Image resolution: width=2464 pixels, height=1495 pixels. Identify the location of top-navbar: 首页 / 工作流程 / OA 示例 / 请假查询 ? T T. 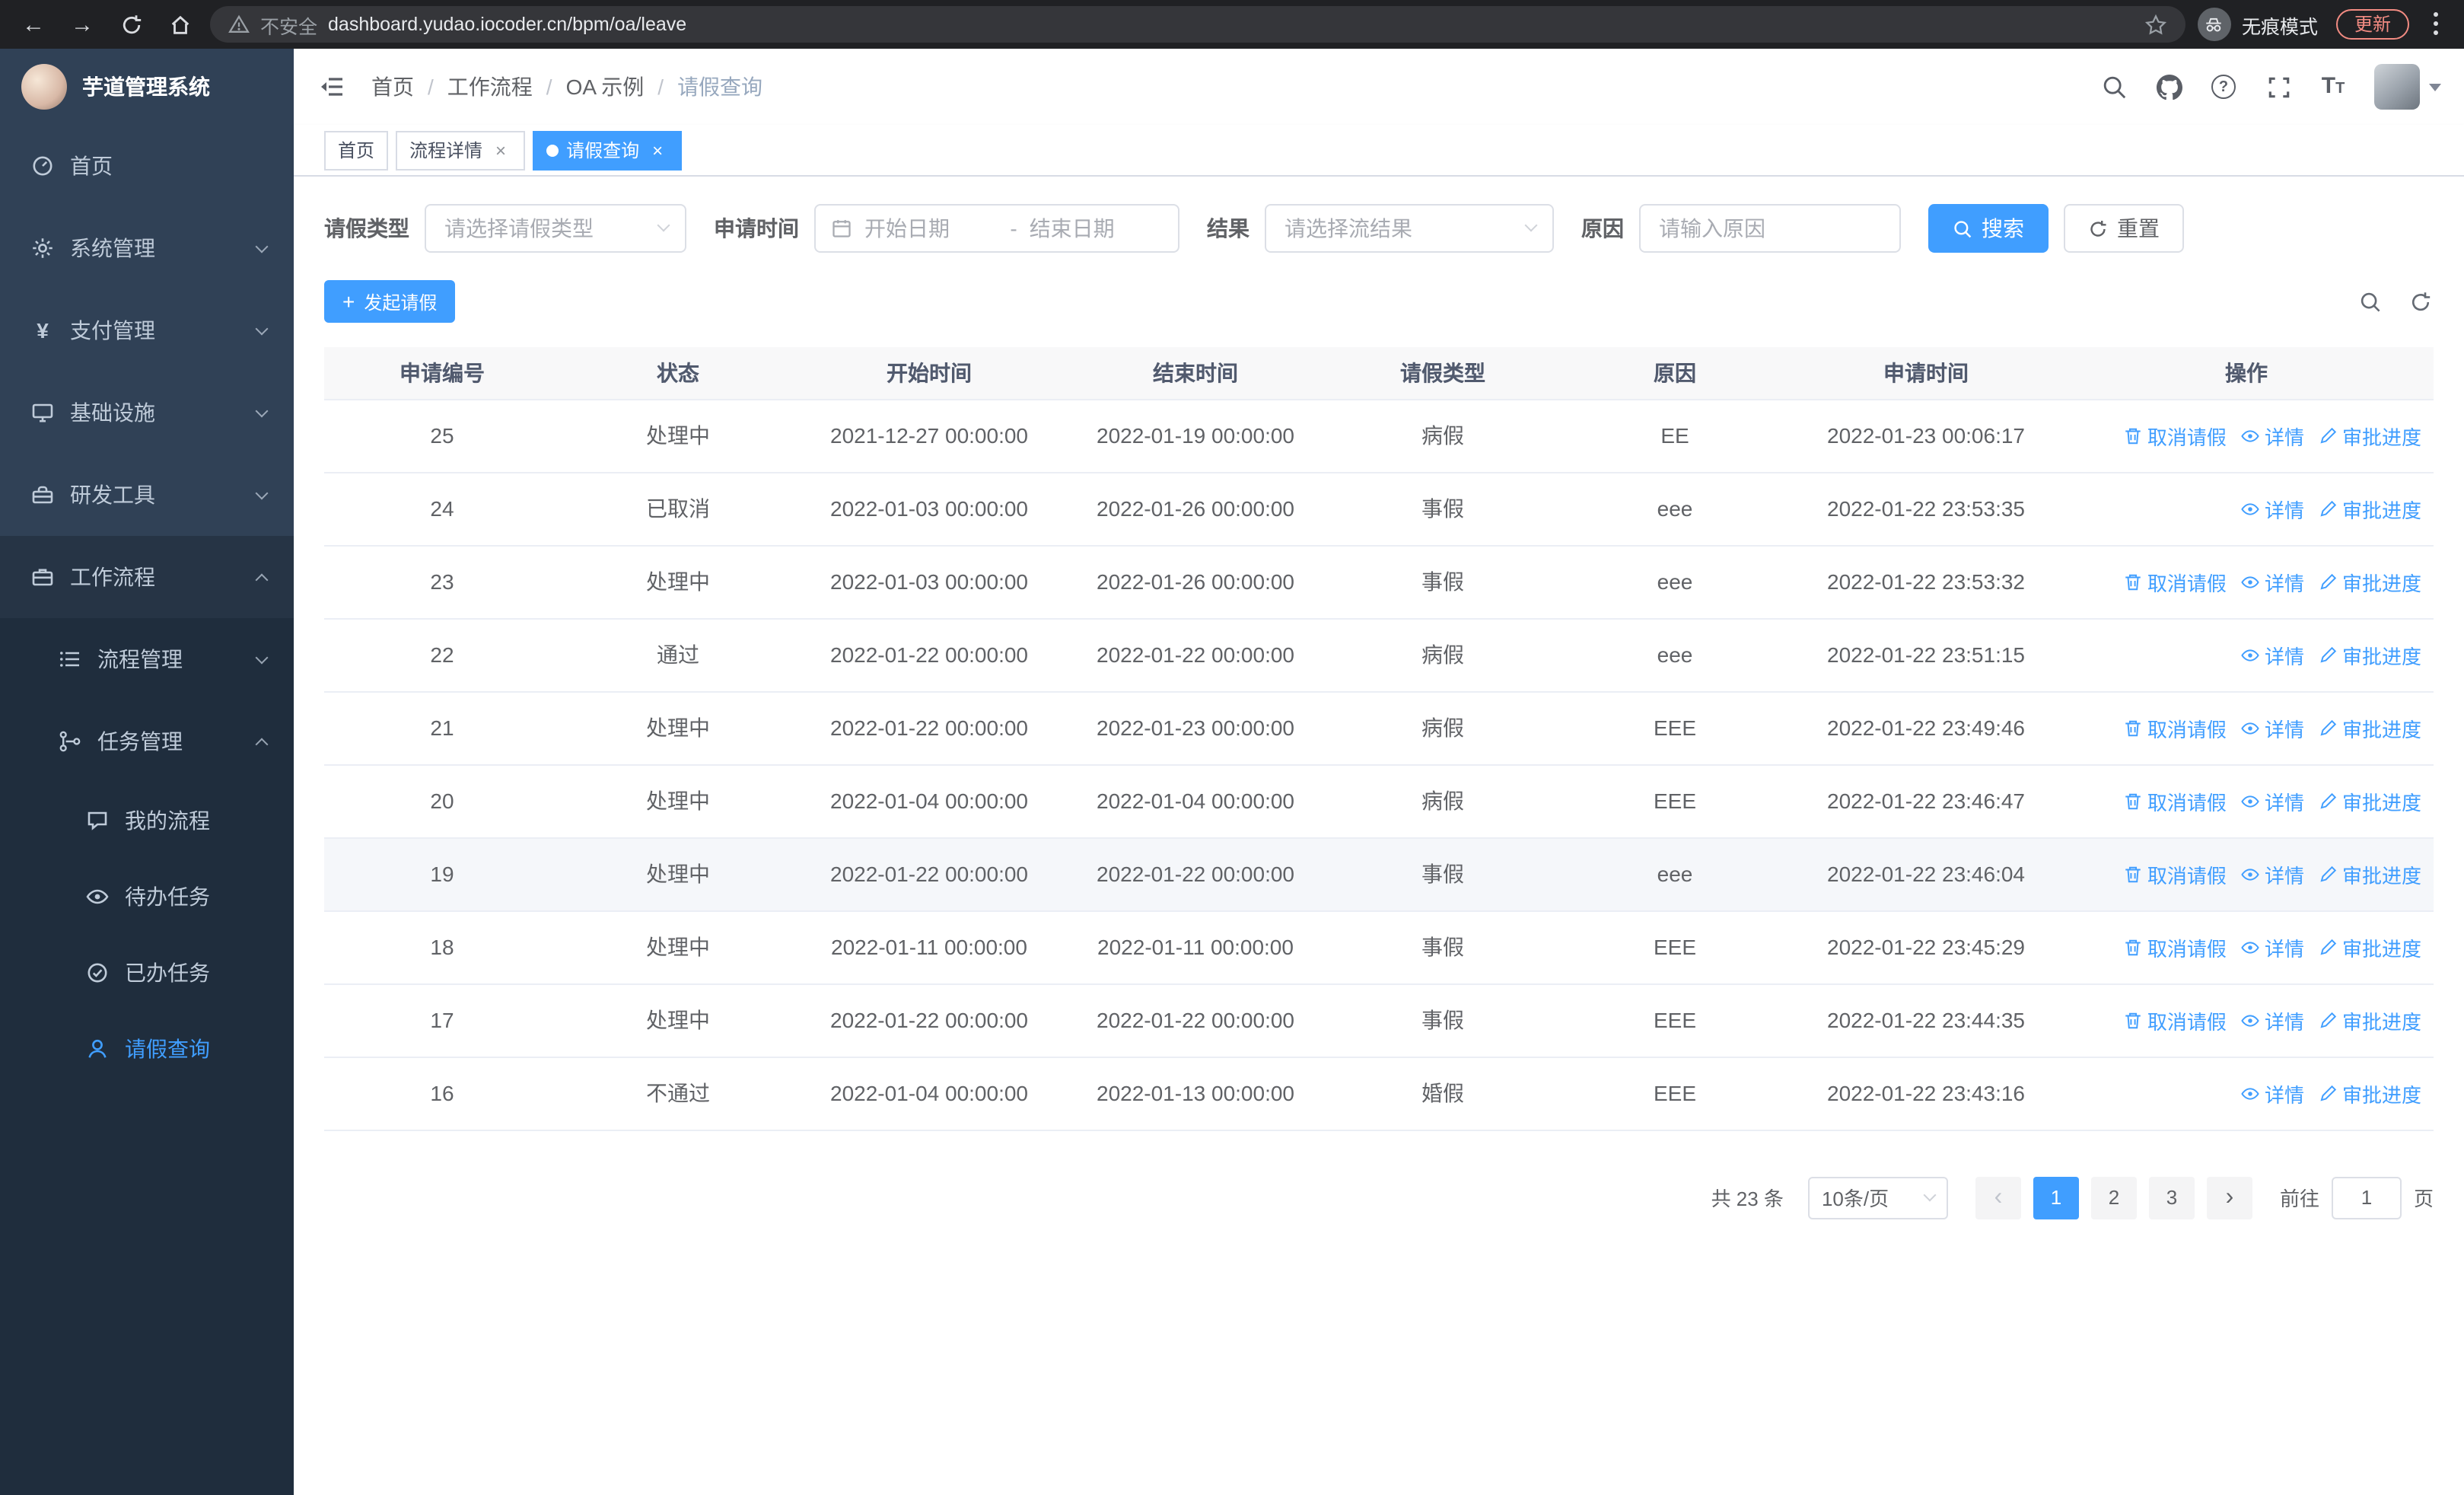
(1379, 87).